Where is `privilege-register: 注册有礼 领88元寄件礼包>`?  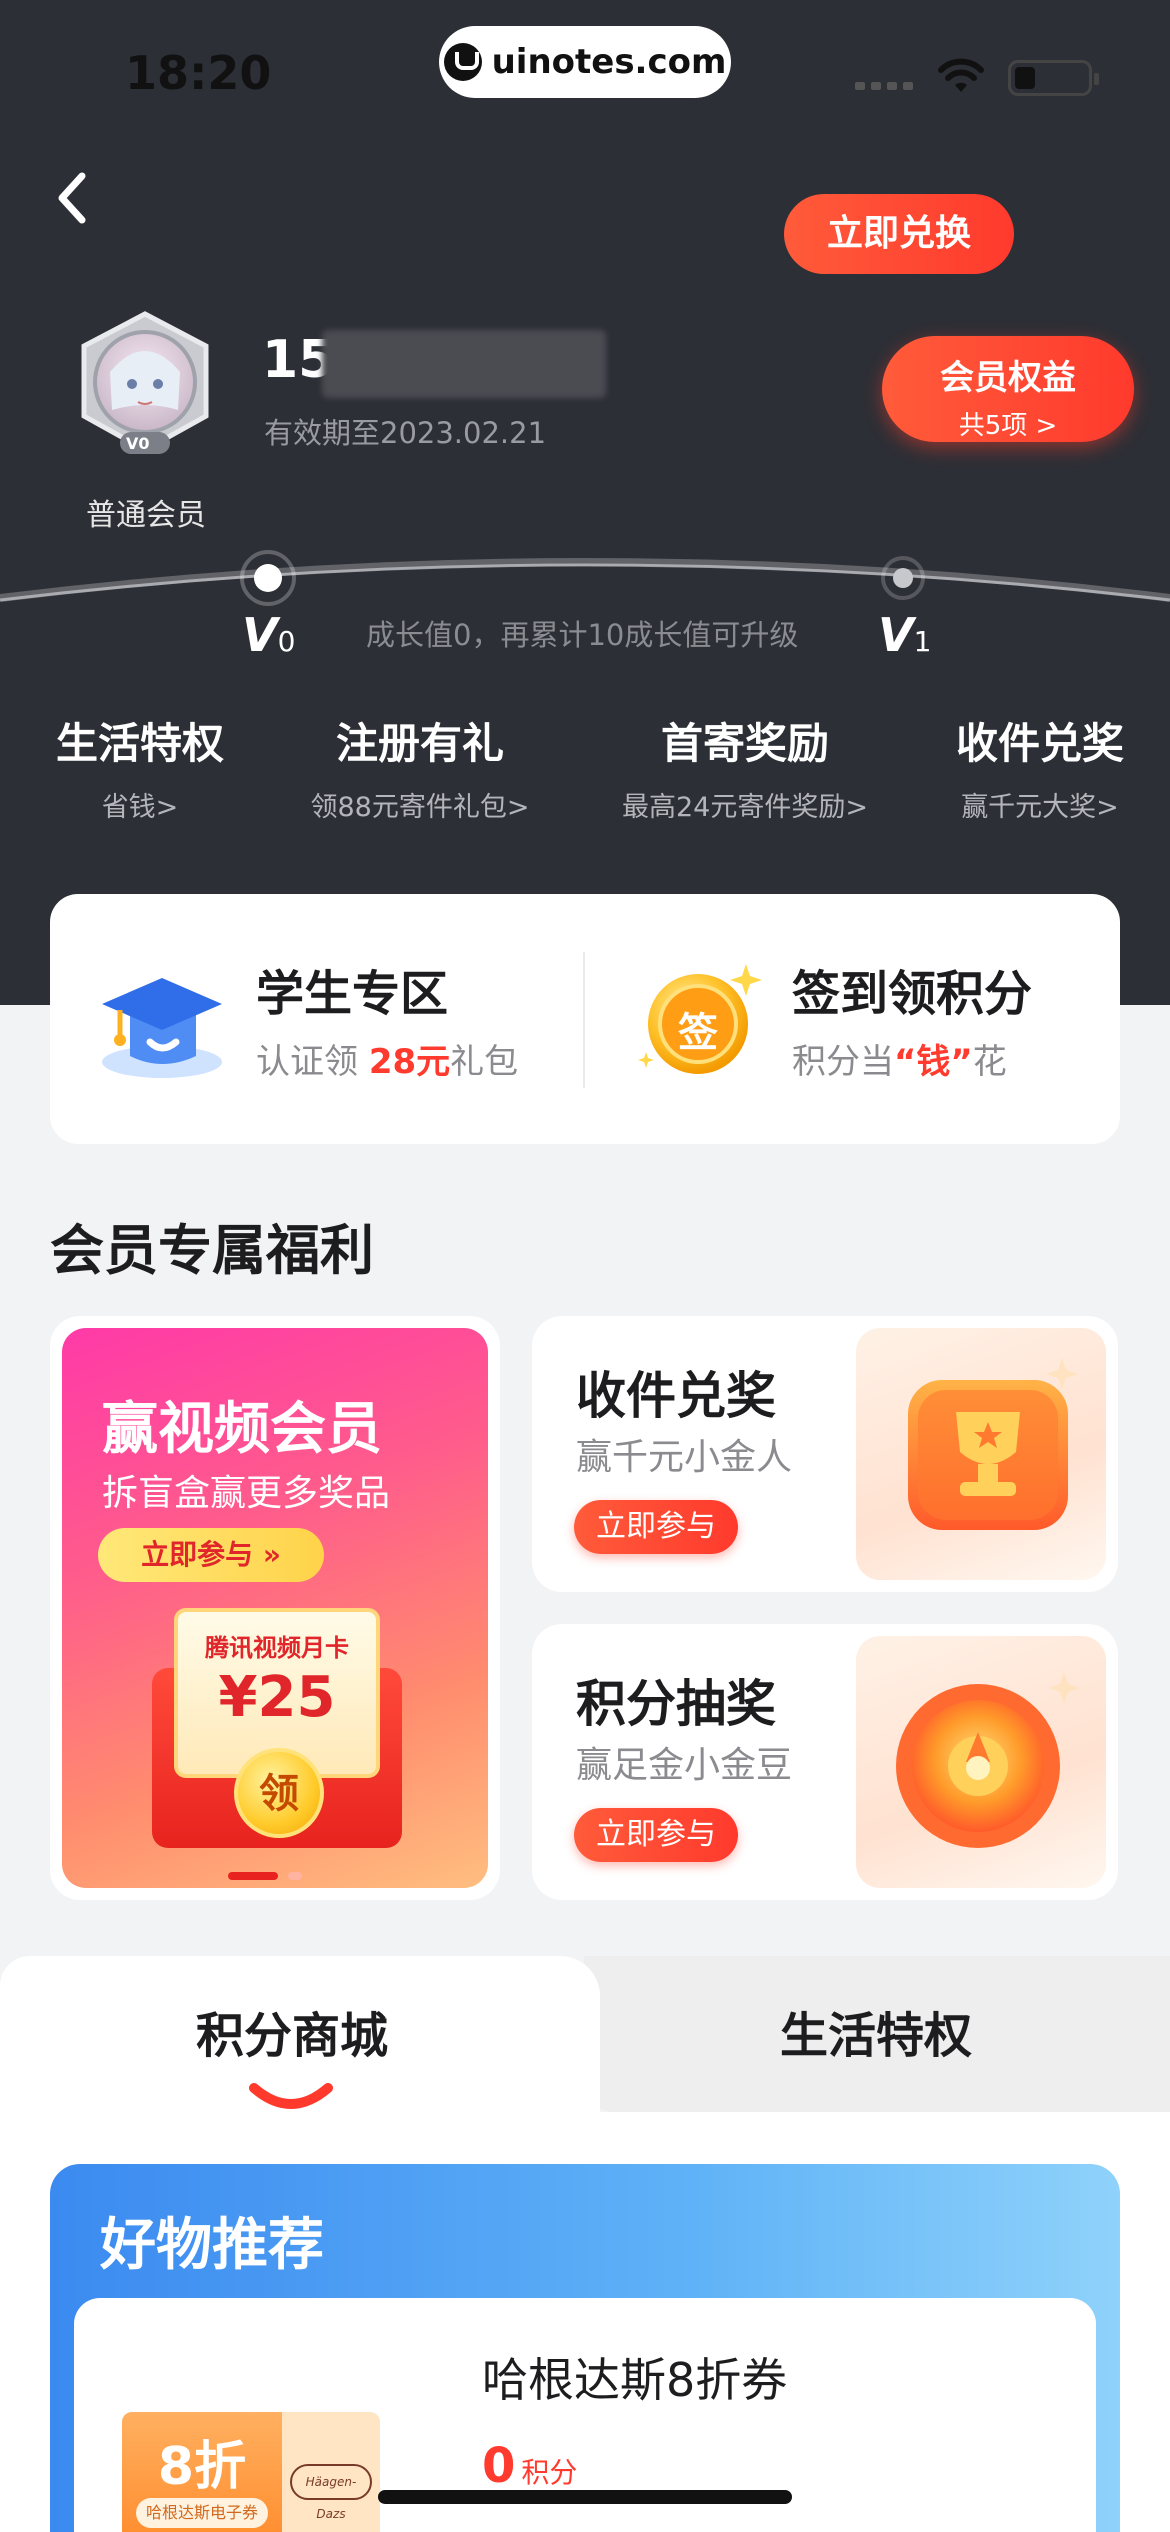 privilege-register: 注册有礼 领88元寄件礼包> is located at coordinates (420, 767).